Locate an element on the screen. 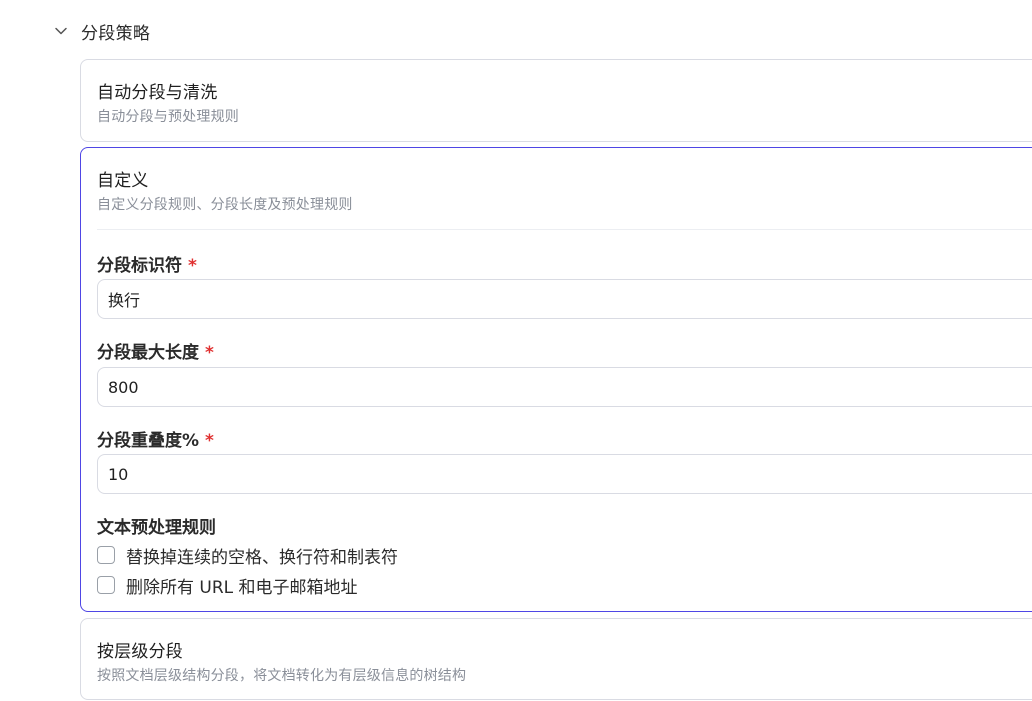 Image resolution: width=1032 pixels, height=701 pixels. card-title: 按层级分段 is located at coordinates (140, 652).